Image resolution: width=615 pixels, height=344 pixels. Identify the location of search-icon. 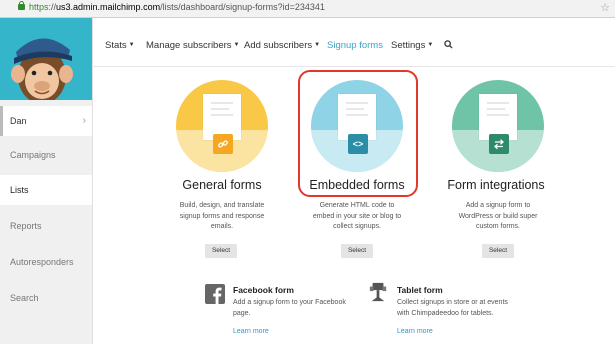
(448, 46).